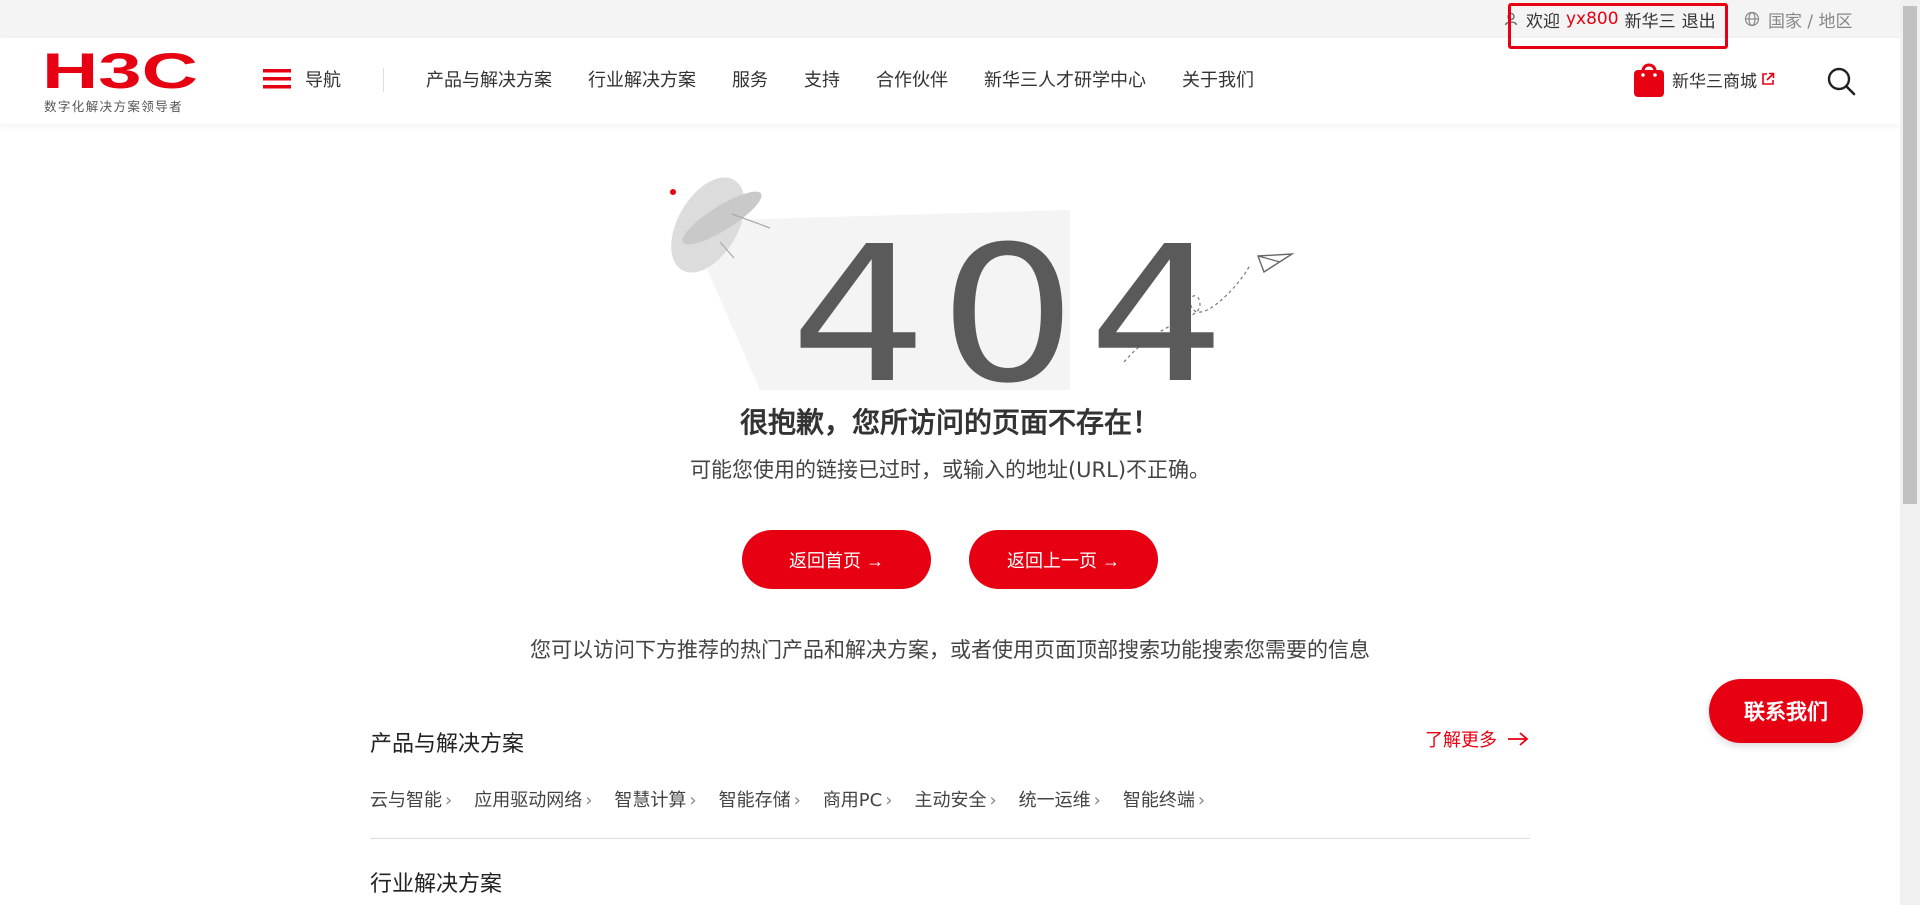 The height and width of the screenshot is (905, 1920). I want to click on region-selector: 国家 / 地区, so click(1798, 19).